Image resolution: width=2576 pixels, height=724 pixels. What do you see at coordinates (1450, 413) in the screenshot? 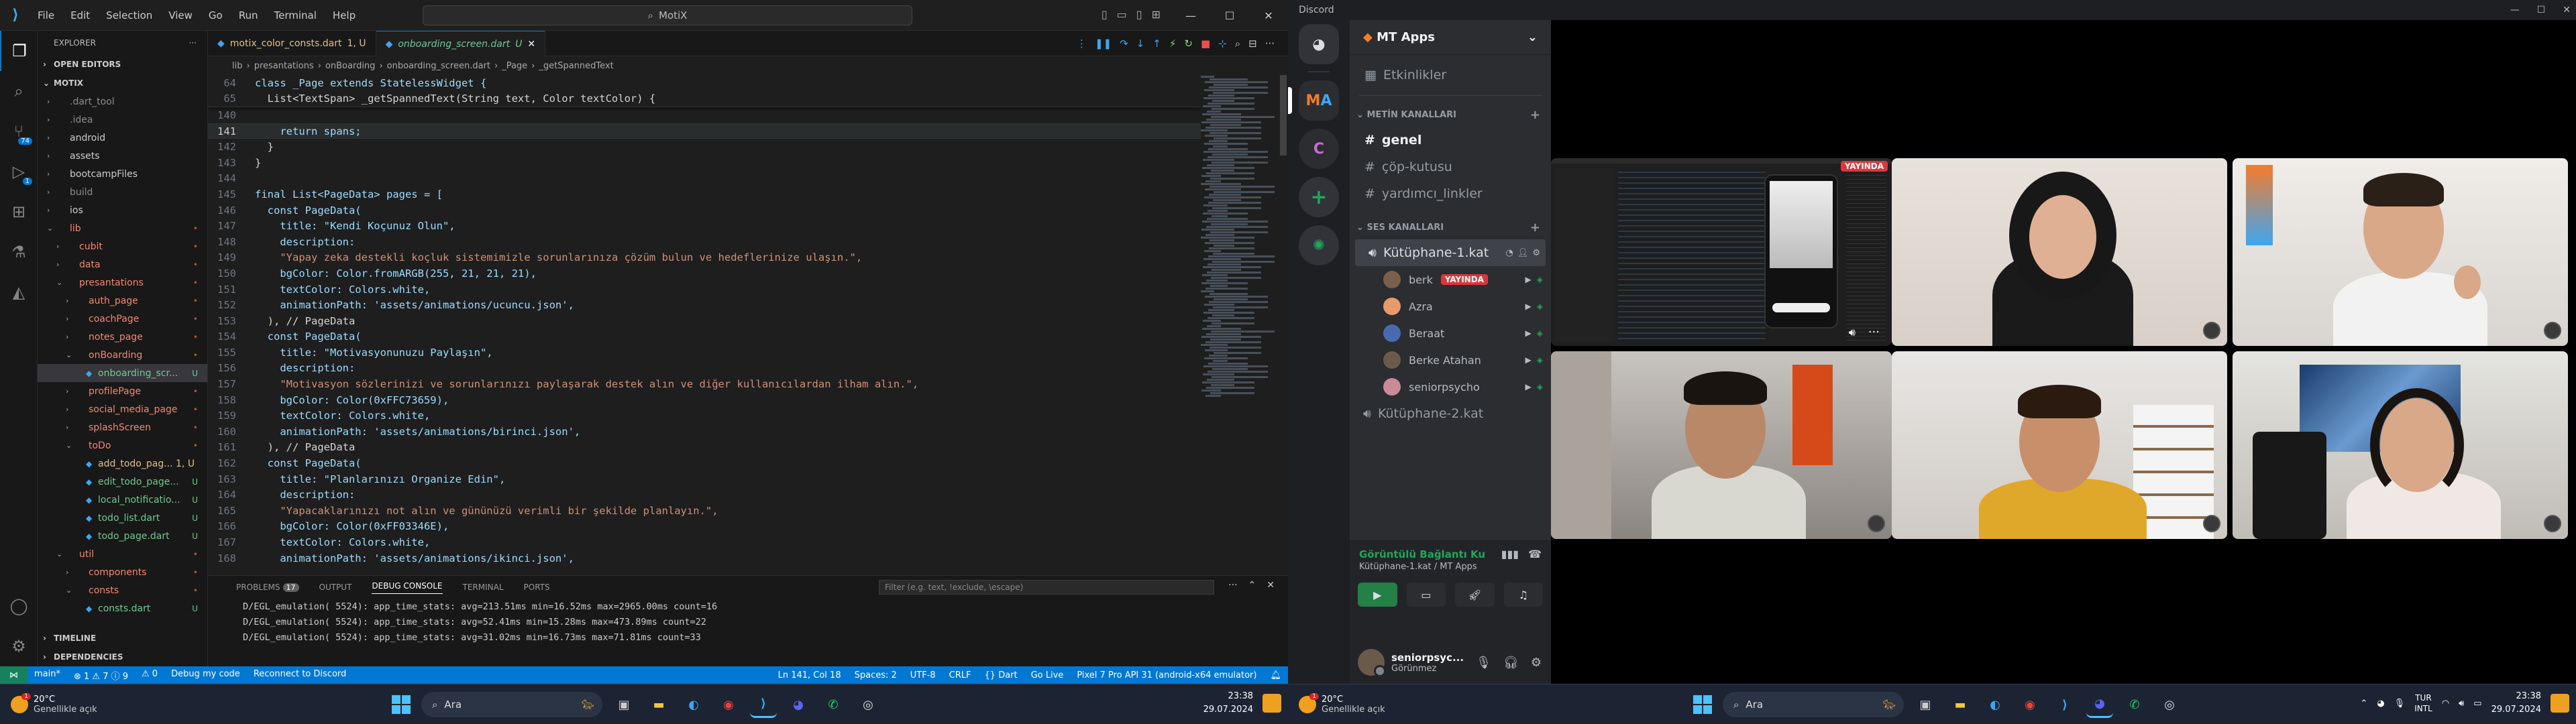
I see `voice-channel-2: 🔊︎ Kütüphane-2.kat` at bounding box center [1450, 413].